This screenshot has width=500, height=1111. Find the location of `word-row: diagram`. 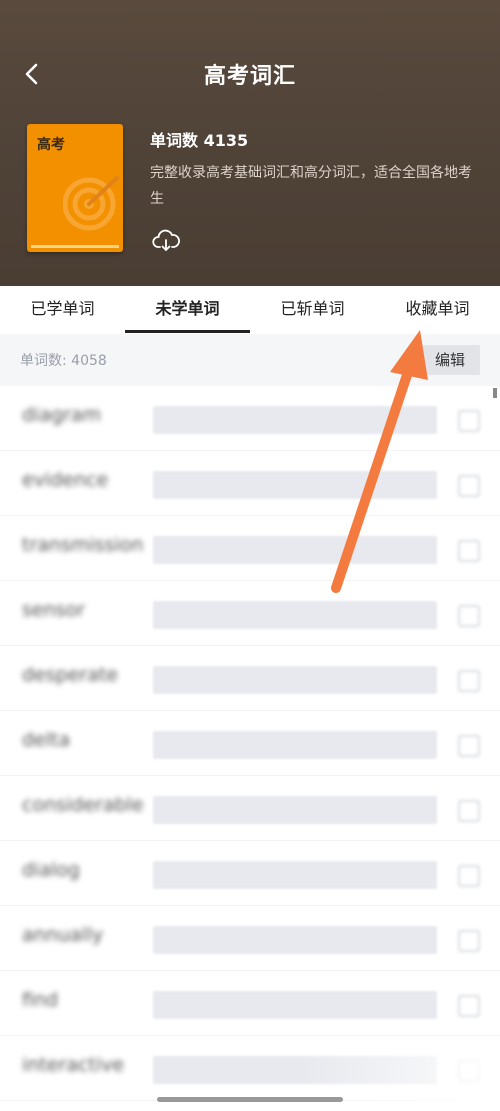

word-row: diagram is located at coordinates (250, 418).